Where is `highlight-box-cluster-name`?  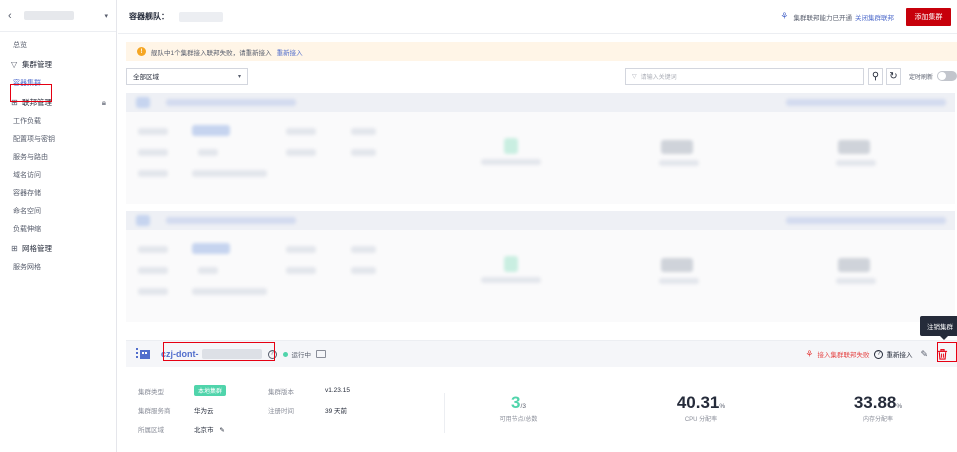 highlight-box-cluster-name is located at coordinates (219, 351).